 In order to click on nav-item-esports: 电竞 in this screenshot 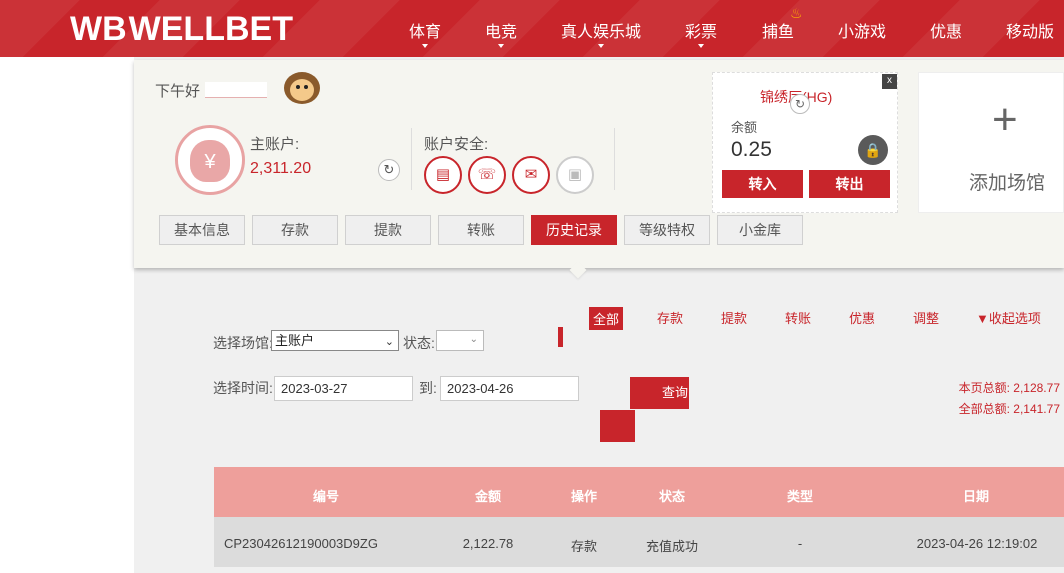, I will do `click(501, 33)`.